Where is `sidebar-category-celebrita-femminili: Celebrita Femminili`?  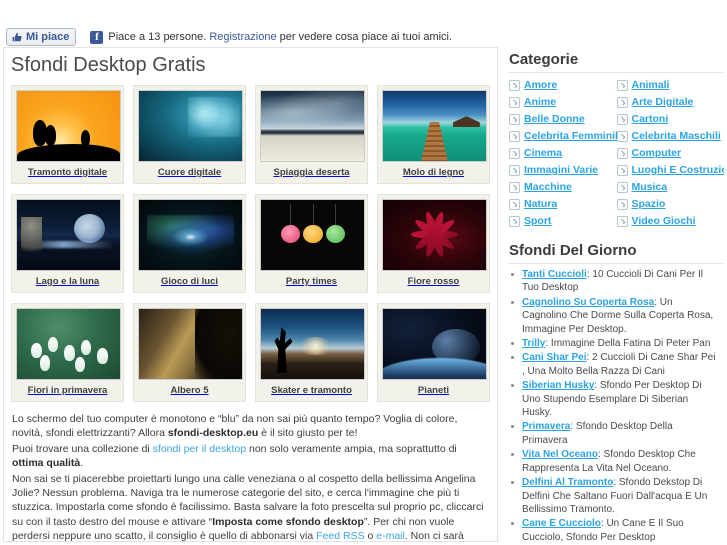
sidebar-category-celebrita-femminili: Celebrita Femminili is located at coordinates (565, 136).